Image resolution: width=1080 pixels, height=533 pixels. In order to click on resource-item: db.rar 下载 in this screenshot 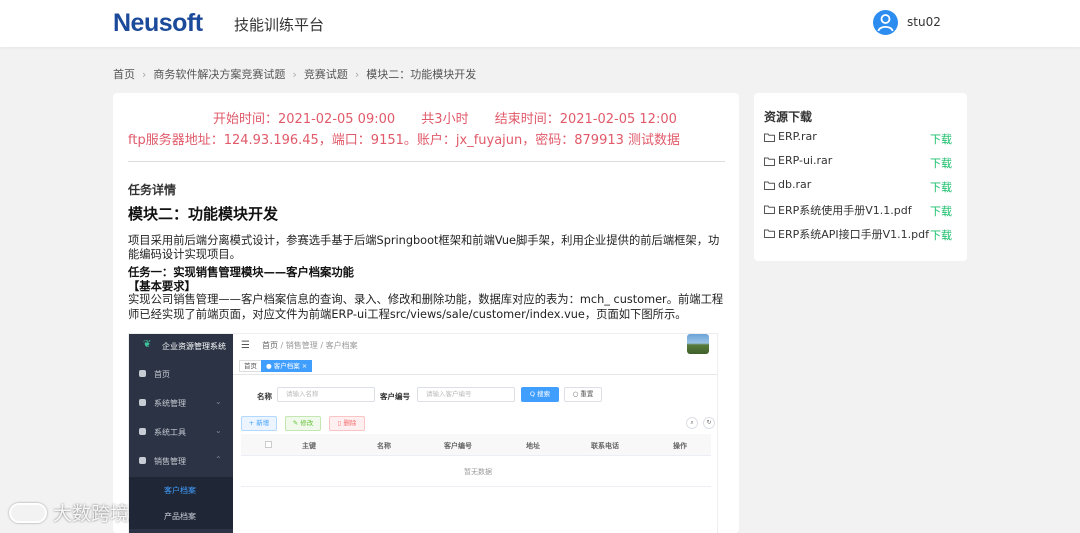, I will do `click(860, 186)`.